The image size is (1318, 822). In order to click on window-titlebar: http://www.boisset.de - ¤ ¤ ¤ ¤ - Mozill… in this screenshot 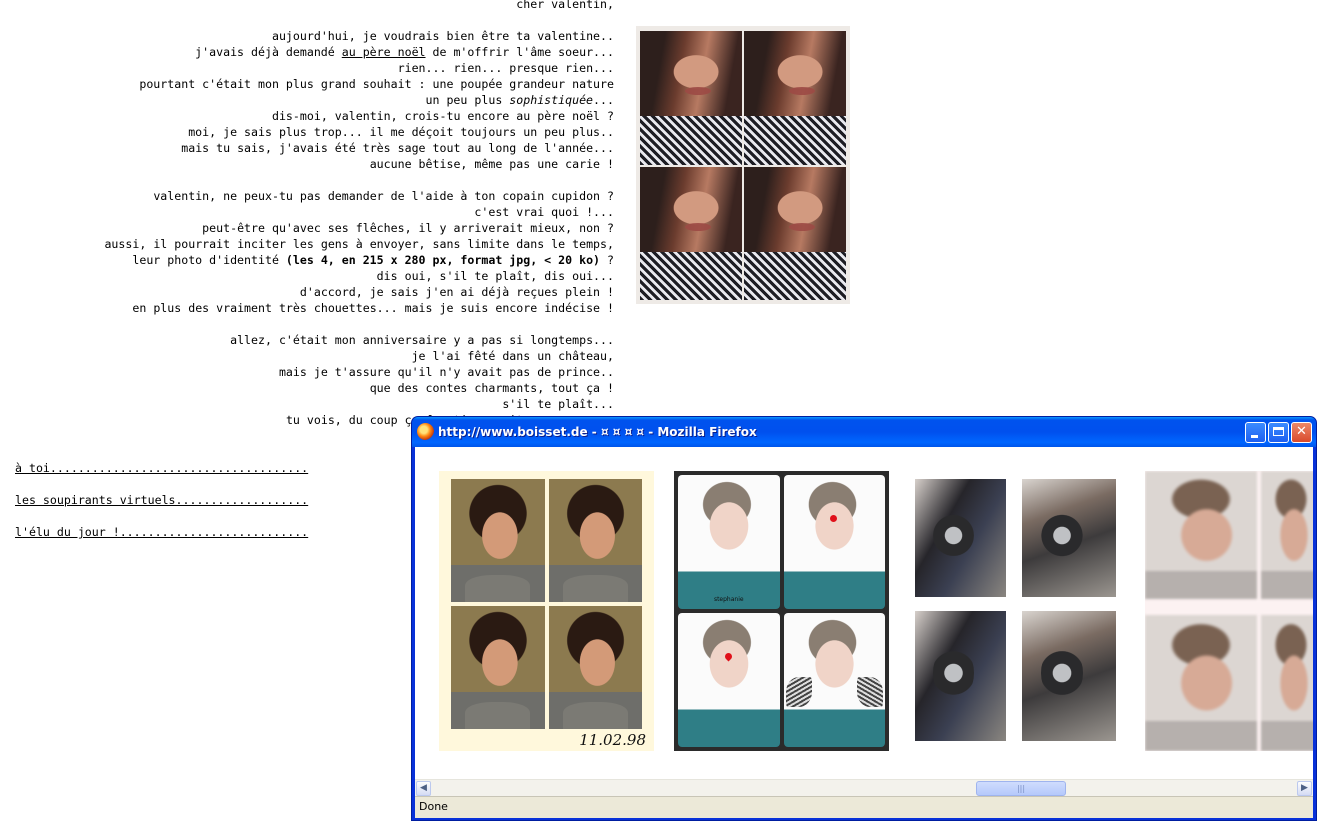, I will do `click(864, 432)`.